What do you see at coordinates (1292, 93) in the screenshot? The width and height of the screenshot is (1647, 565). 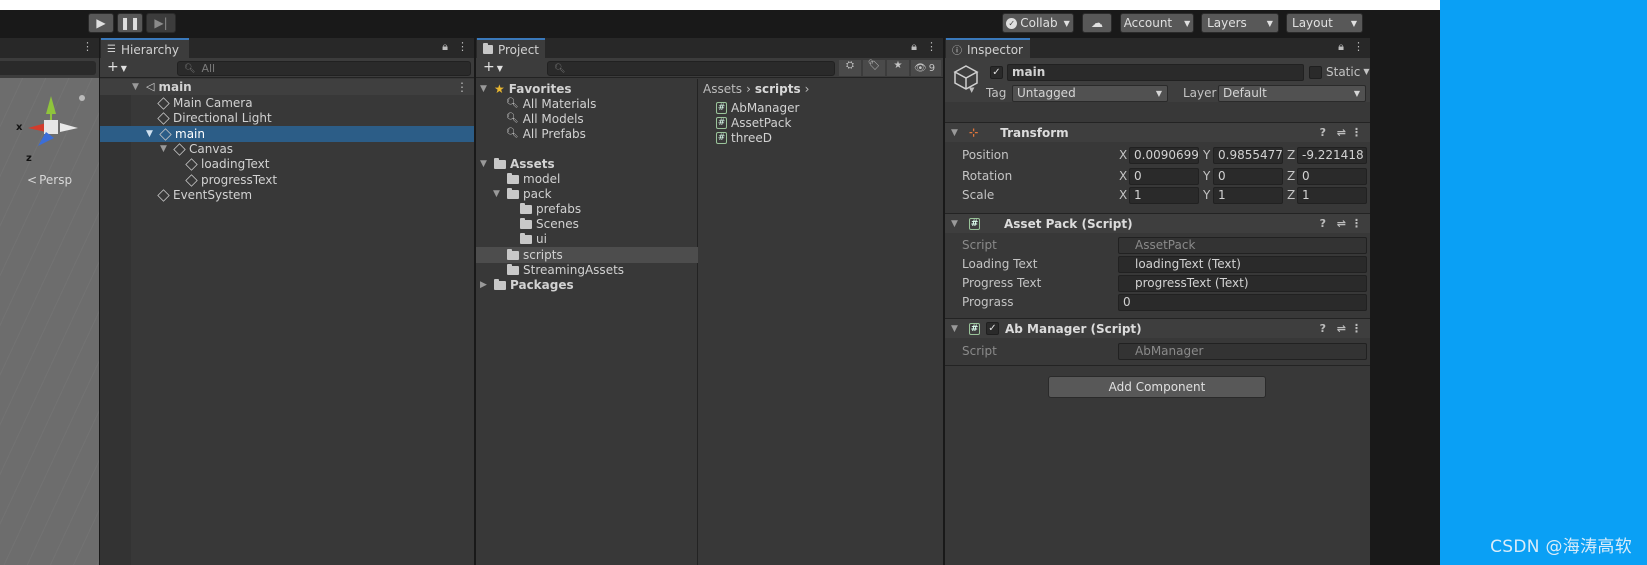 I see `layer-dropdown: Default ▼` at bounding box center [1292, 93].